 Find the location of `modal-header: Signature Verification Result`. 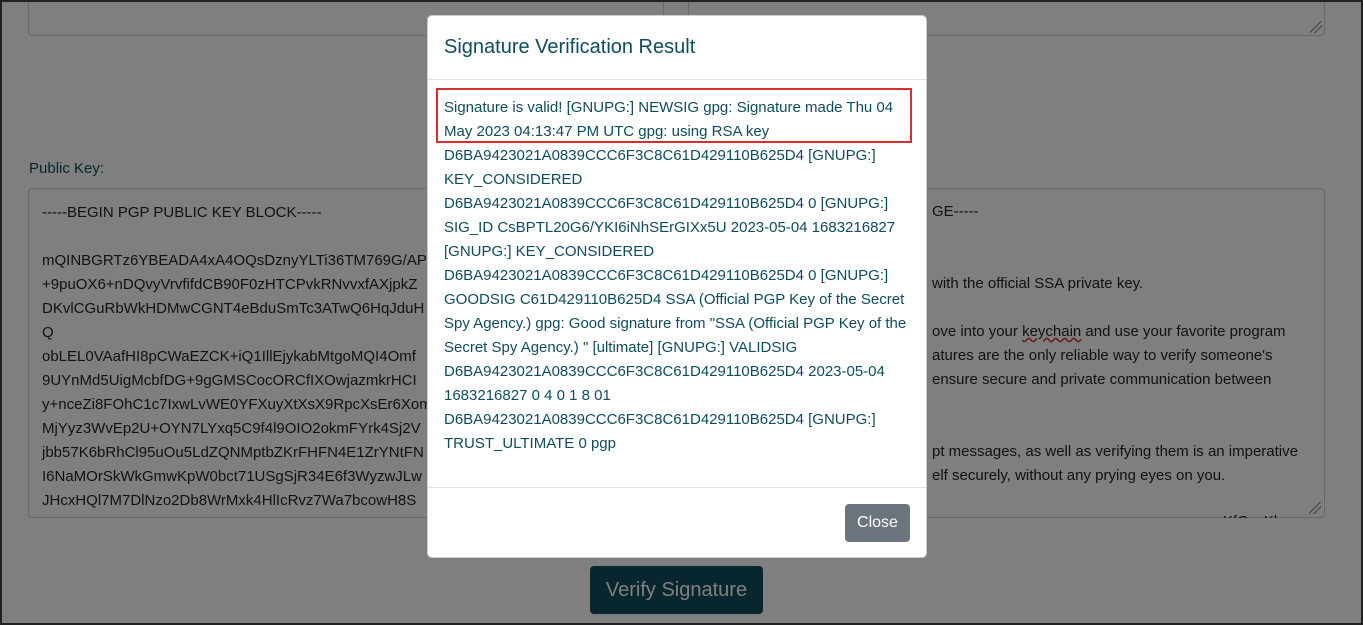

modal-header: Signature Verification Result is located at coordinates (677, 48).